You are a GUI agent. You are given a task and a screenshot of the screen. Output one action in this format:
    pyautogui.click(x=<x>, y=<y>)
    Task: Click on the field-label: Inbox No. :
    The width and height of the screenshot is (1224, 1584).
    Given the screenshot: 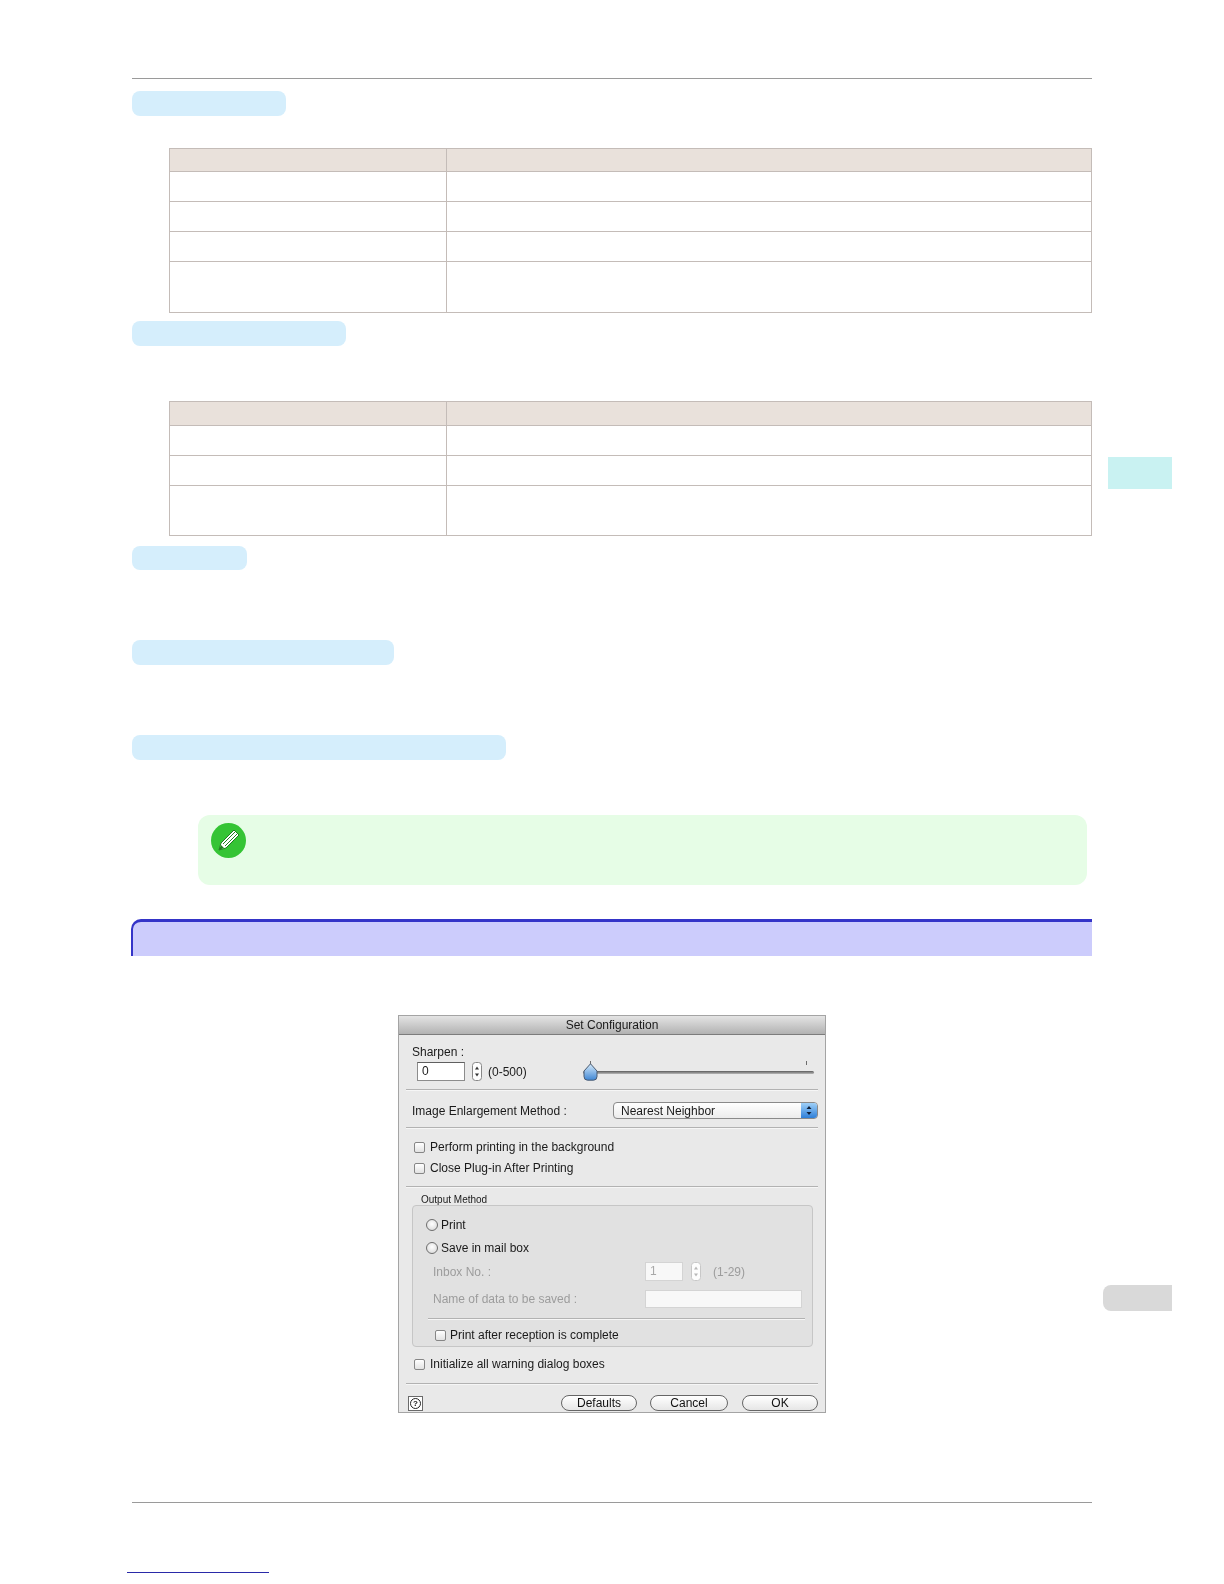 What is the action you would take?
    pyautogui.click(x=463, y=1271)
    